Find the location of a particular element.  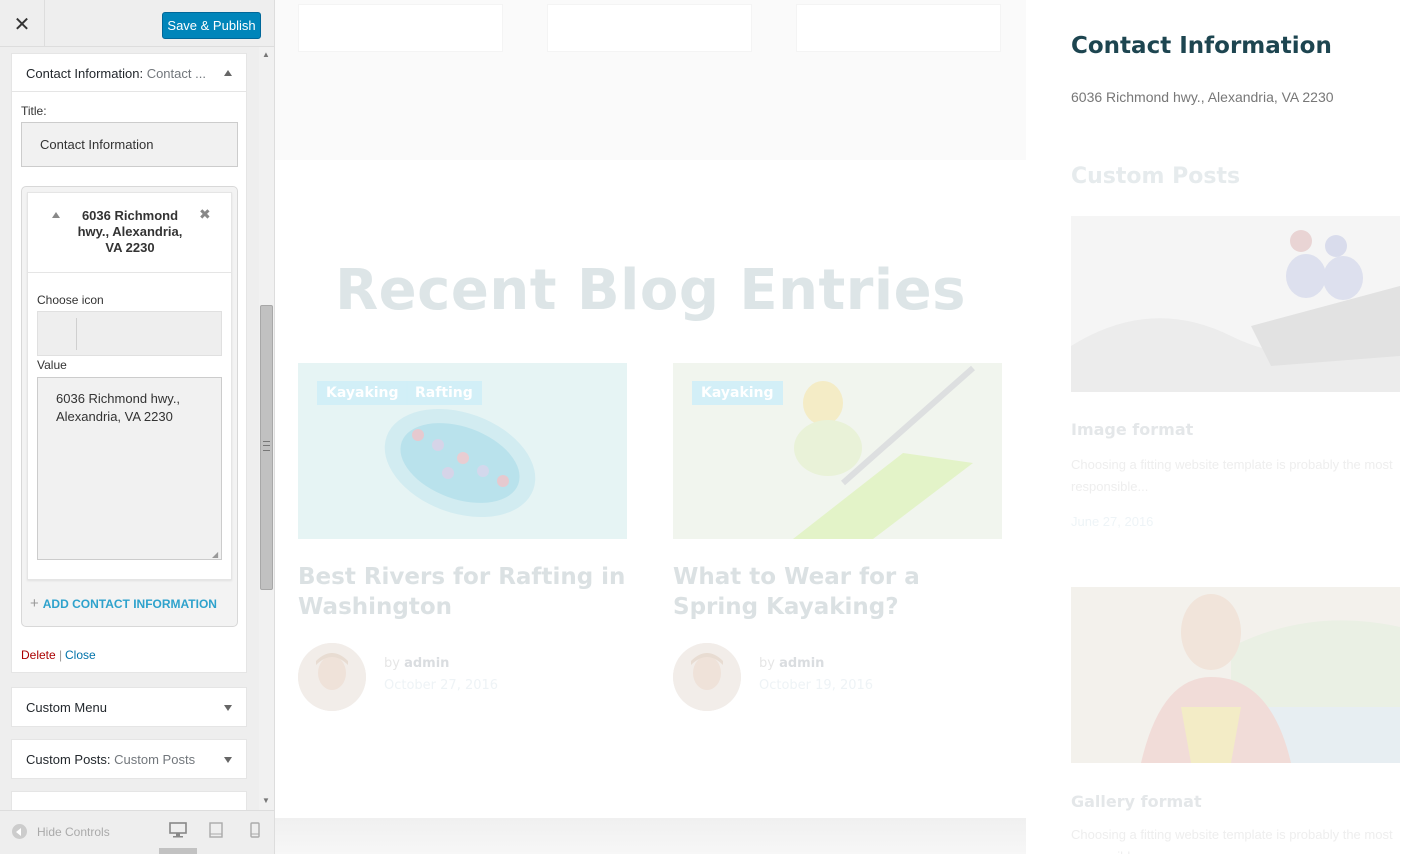

post-title: What to Wear for a Spring Kayaking? is located at coordinates (837, 592).